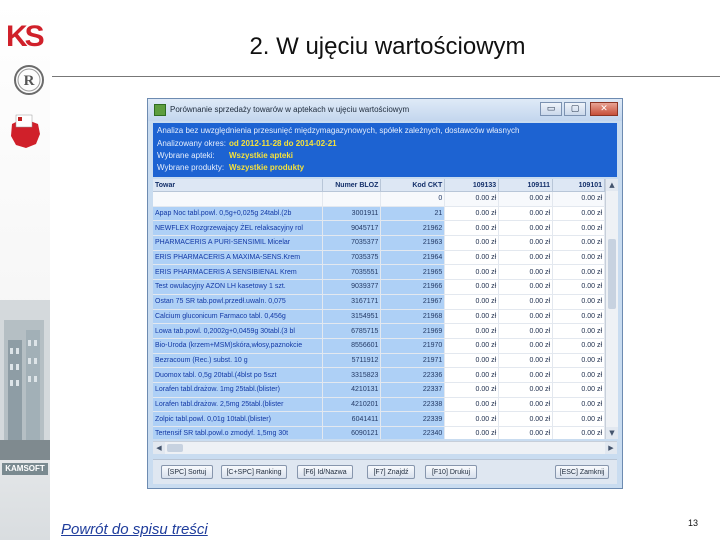 This screenshot has height=540, width=720. Describe the element at coordinates (413, 199) in the screenshot. I see `ckt-code-cell: 0` at that location.